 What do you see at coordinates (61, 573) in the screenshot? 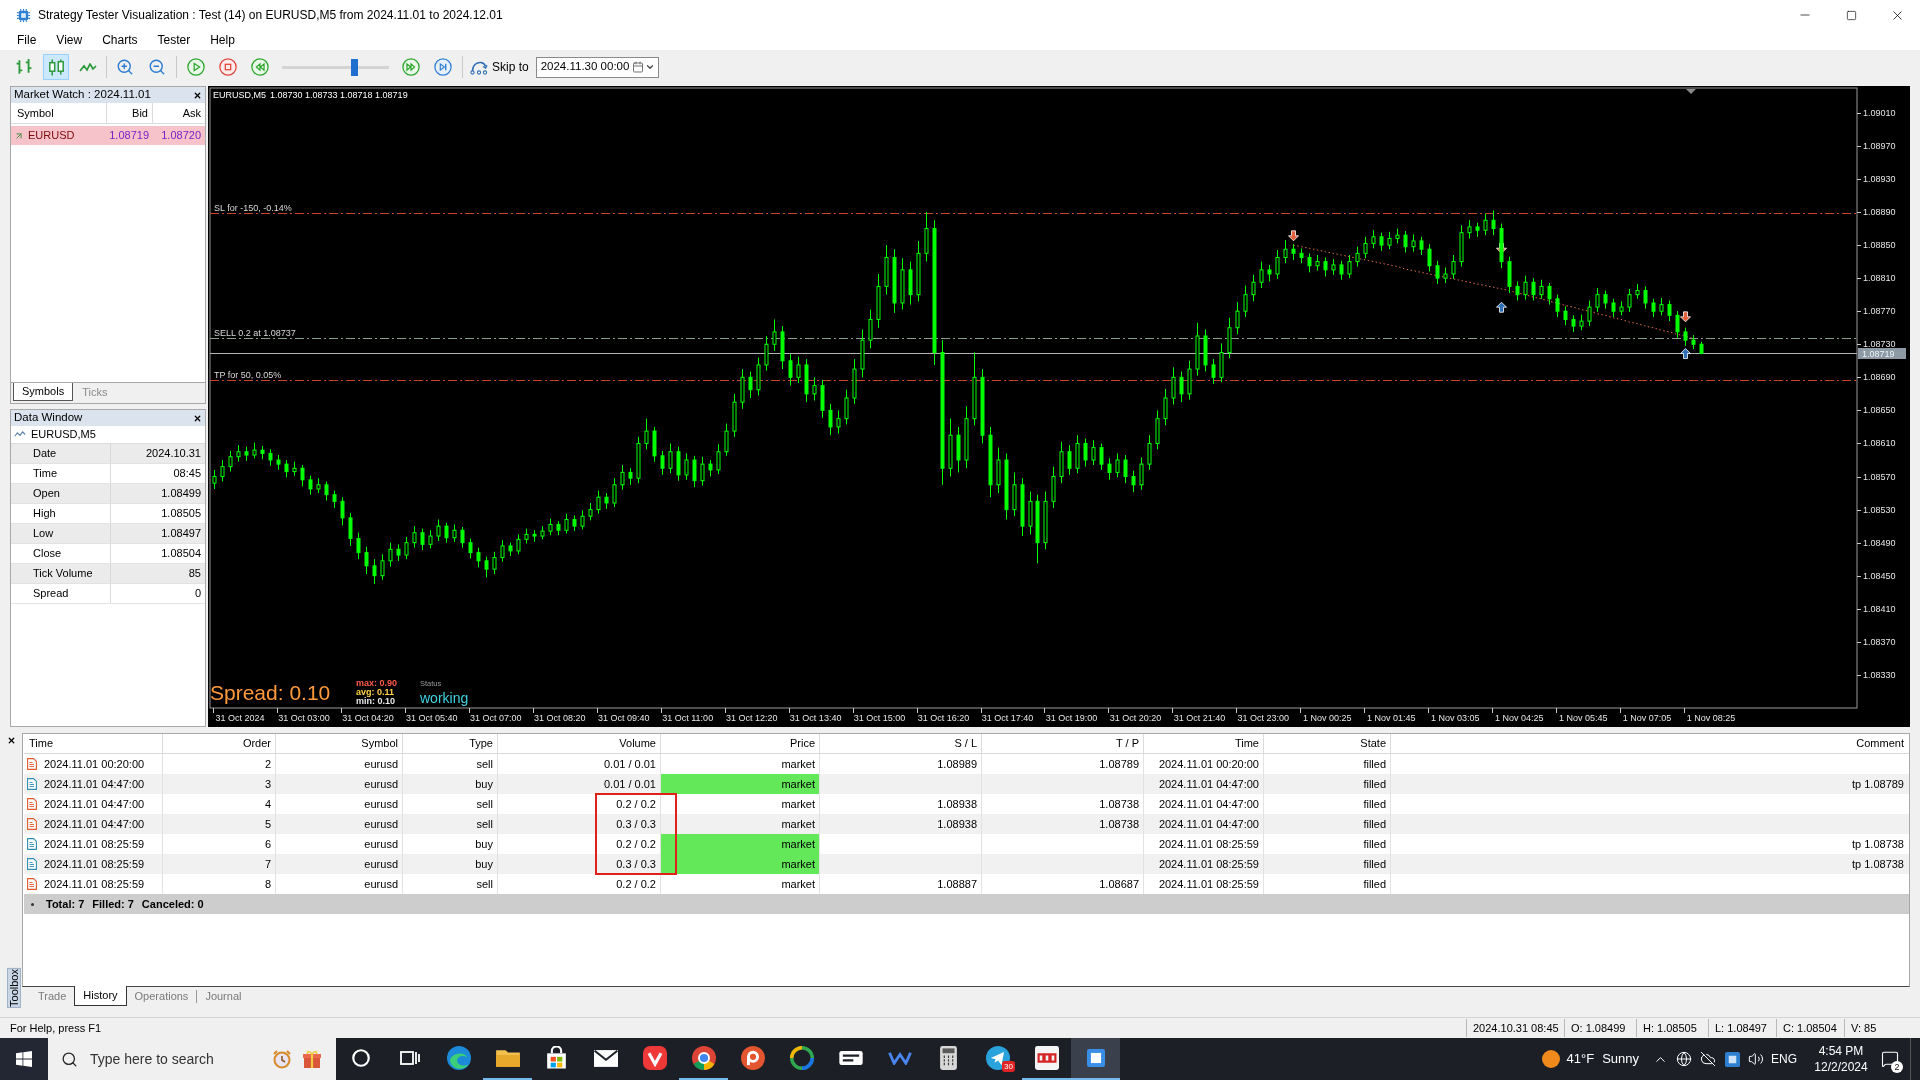
I see `data-label: Tick Volume` at bounding box center [61, 573].